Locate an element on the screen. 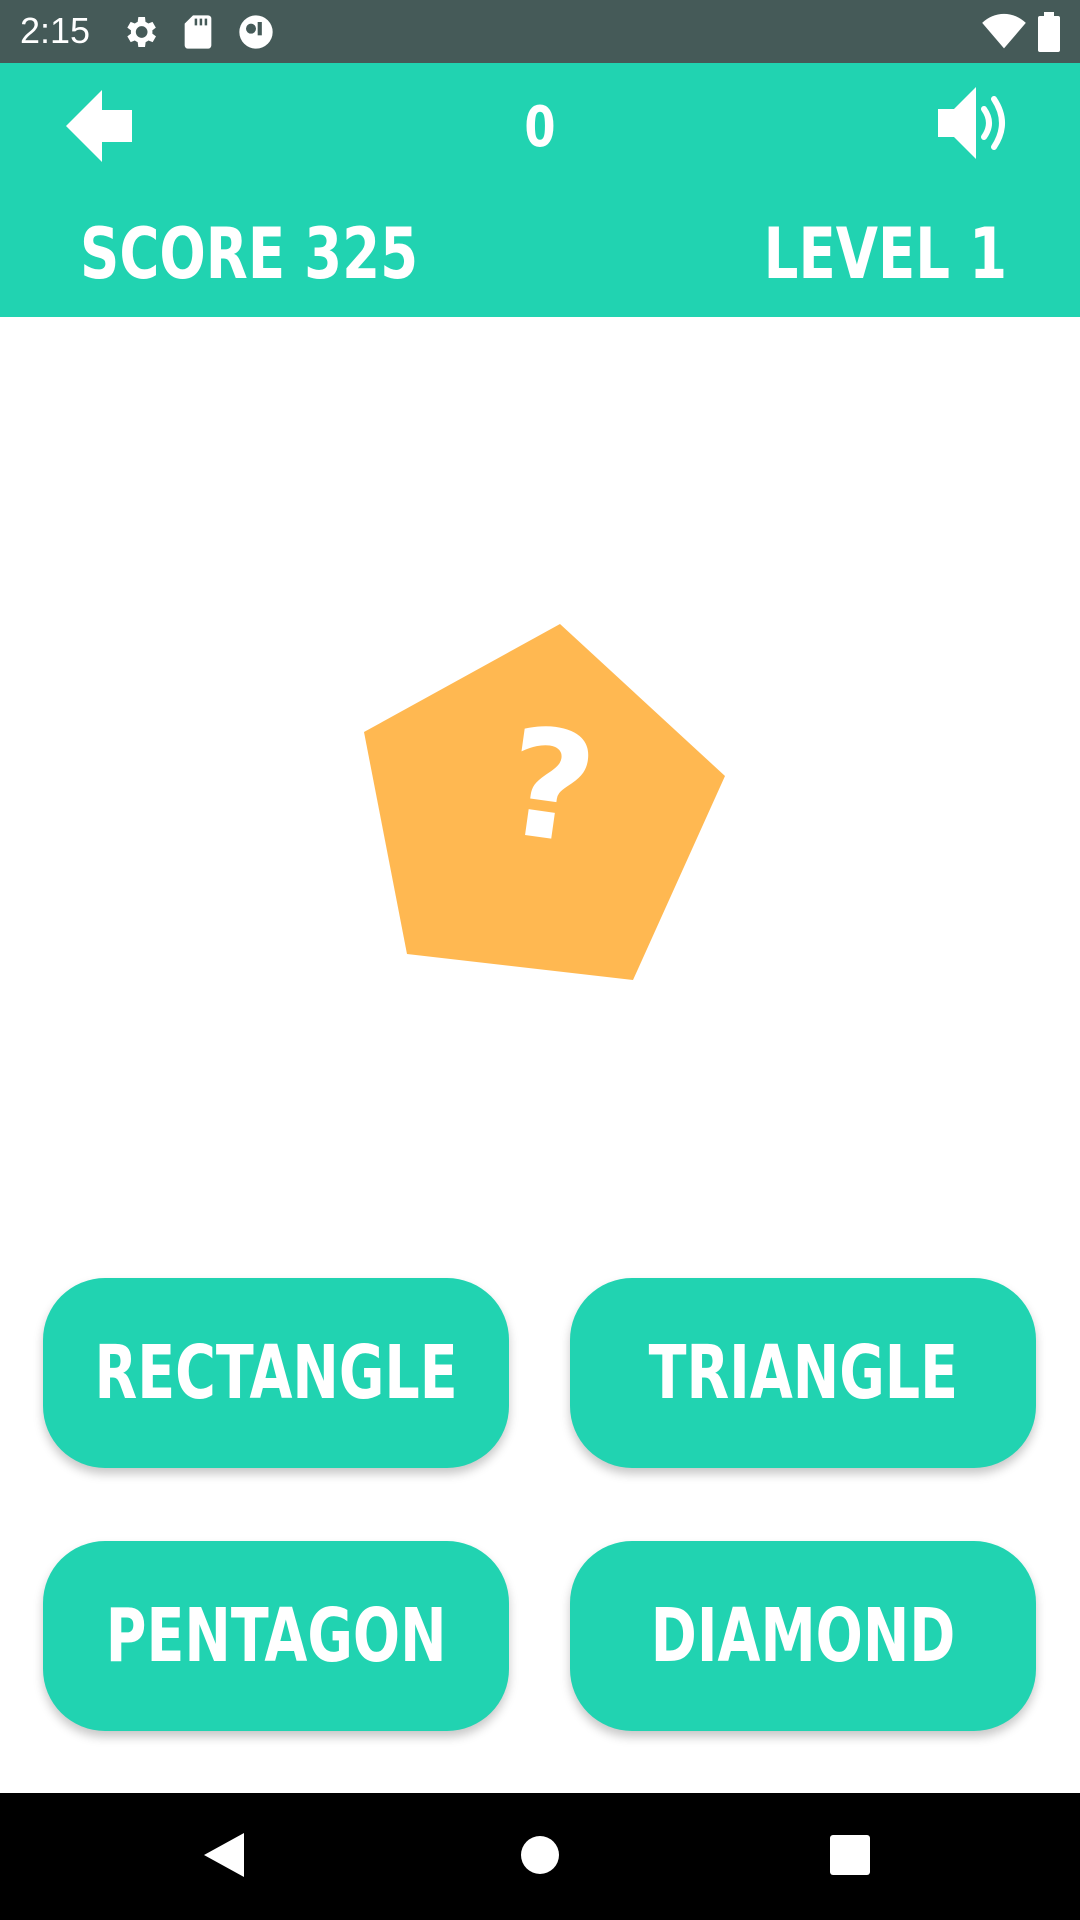 The width and height of the screenshot is (1080, 1920). answer-label: PENTAGON is located at coordinates (276, 1636).